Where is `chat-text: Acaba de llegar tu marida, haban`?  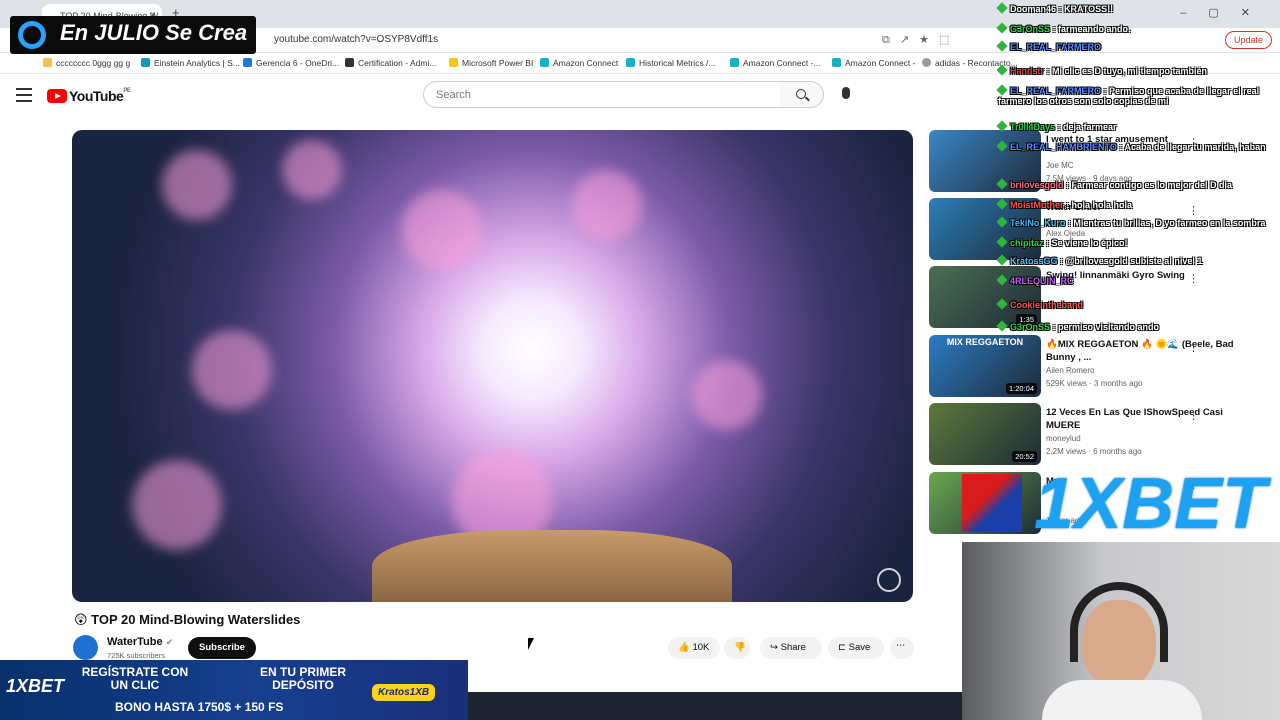
chat-text: Acaba de llegar tu marida, haban is located at coordinates (1195, 147).